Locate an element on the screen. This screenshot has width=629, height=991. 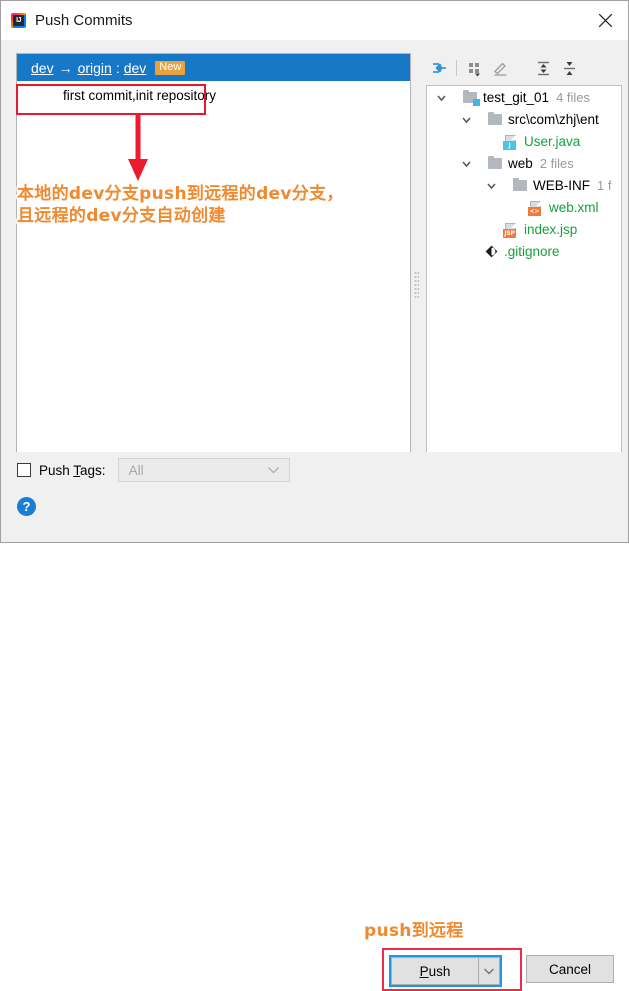
push-button-post: ush is located at coordinates (439, 971).